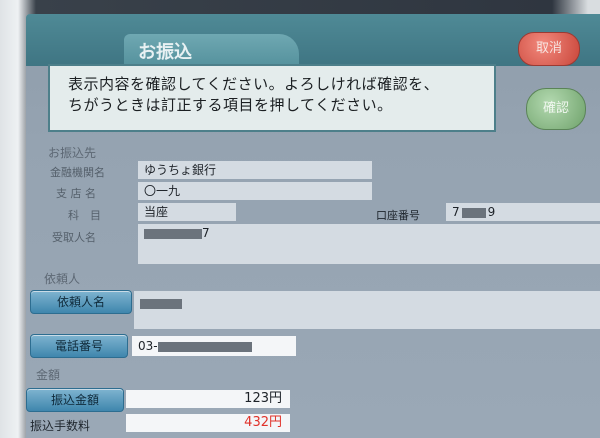  I want to click on payee-section-label: お振込先, so click(72, 153).